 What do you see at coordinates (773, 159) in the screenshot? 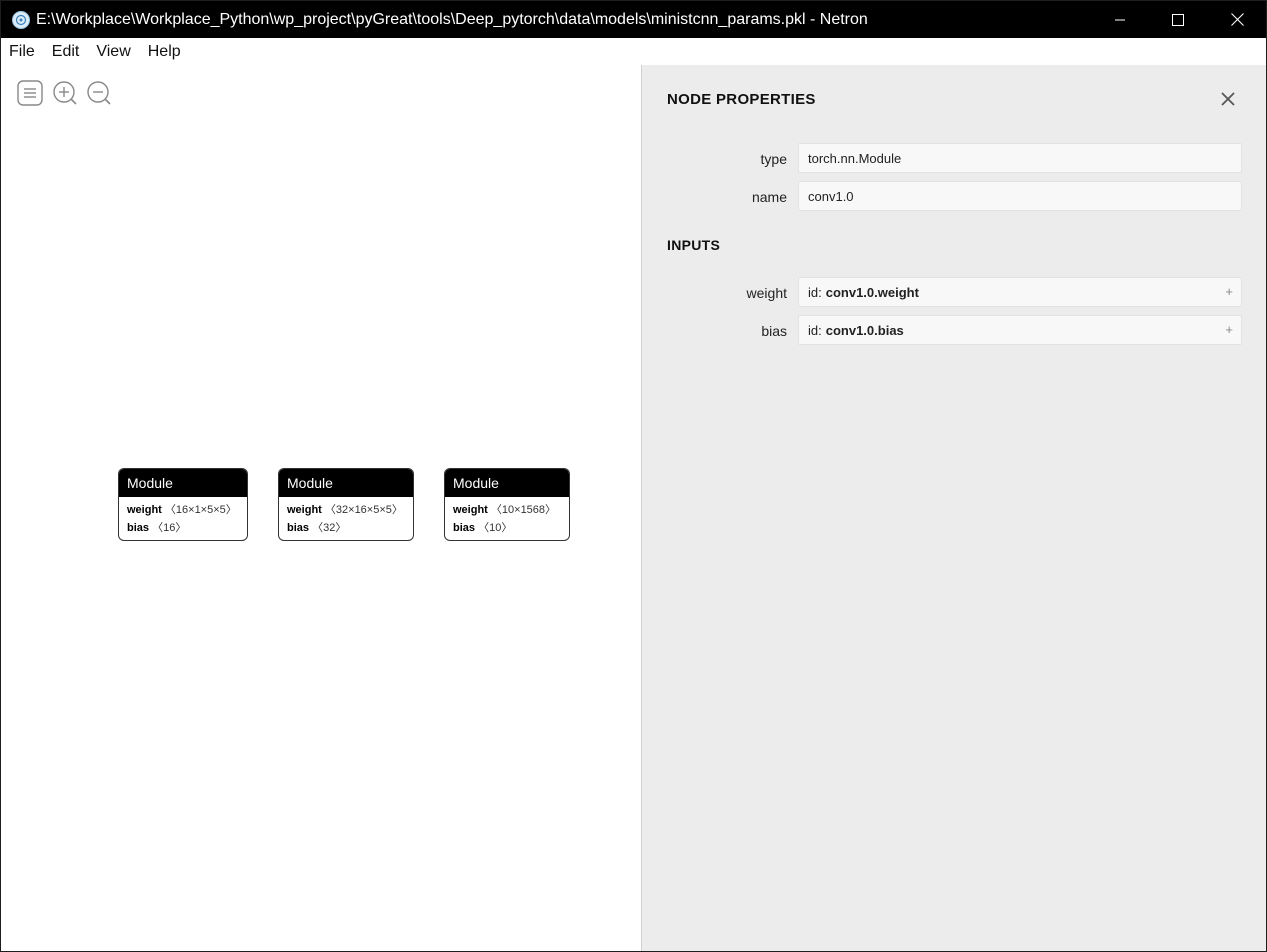
I see `property-label-type: type` at bounding box center [773, 159].